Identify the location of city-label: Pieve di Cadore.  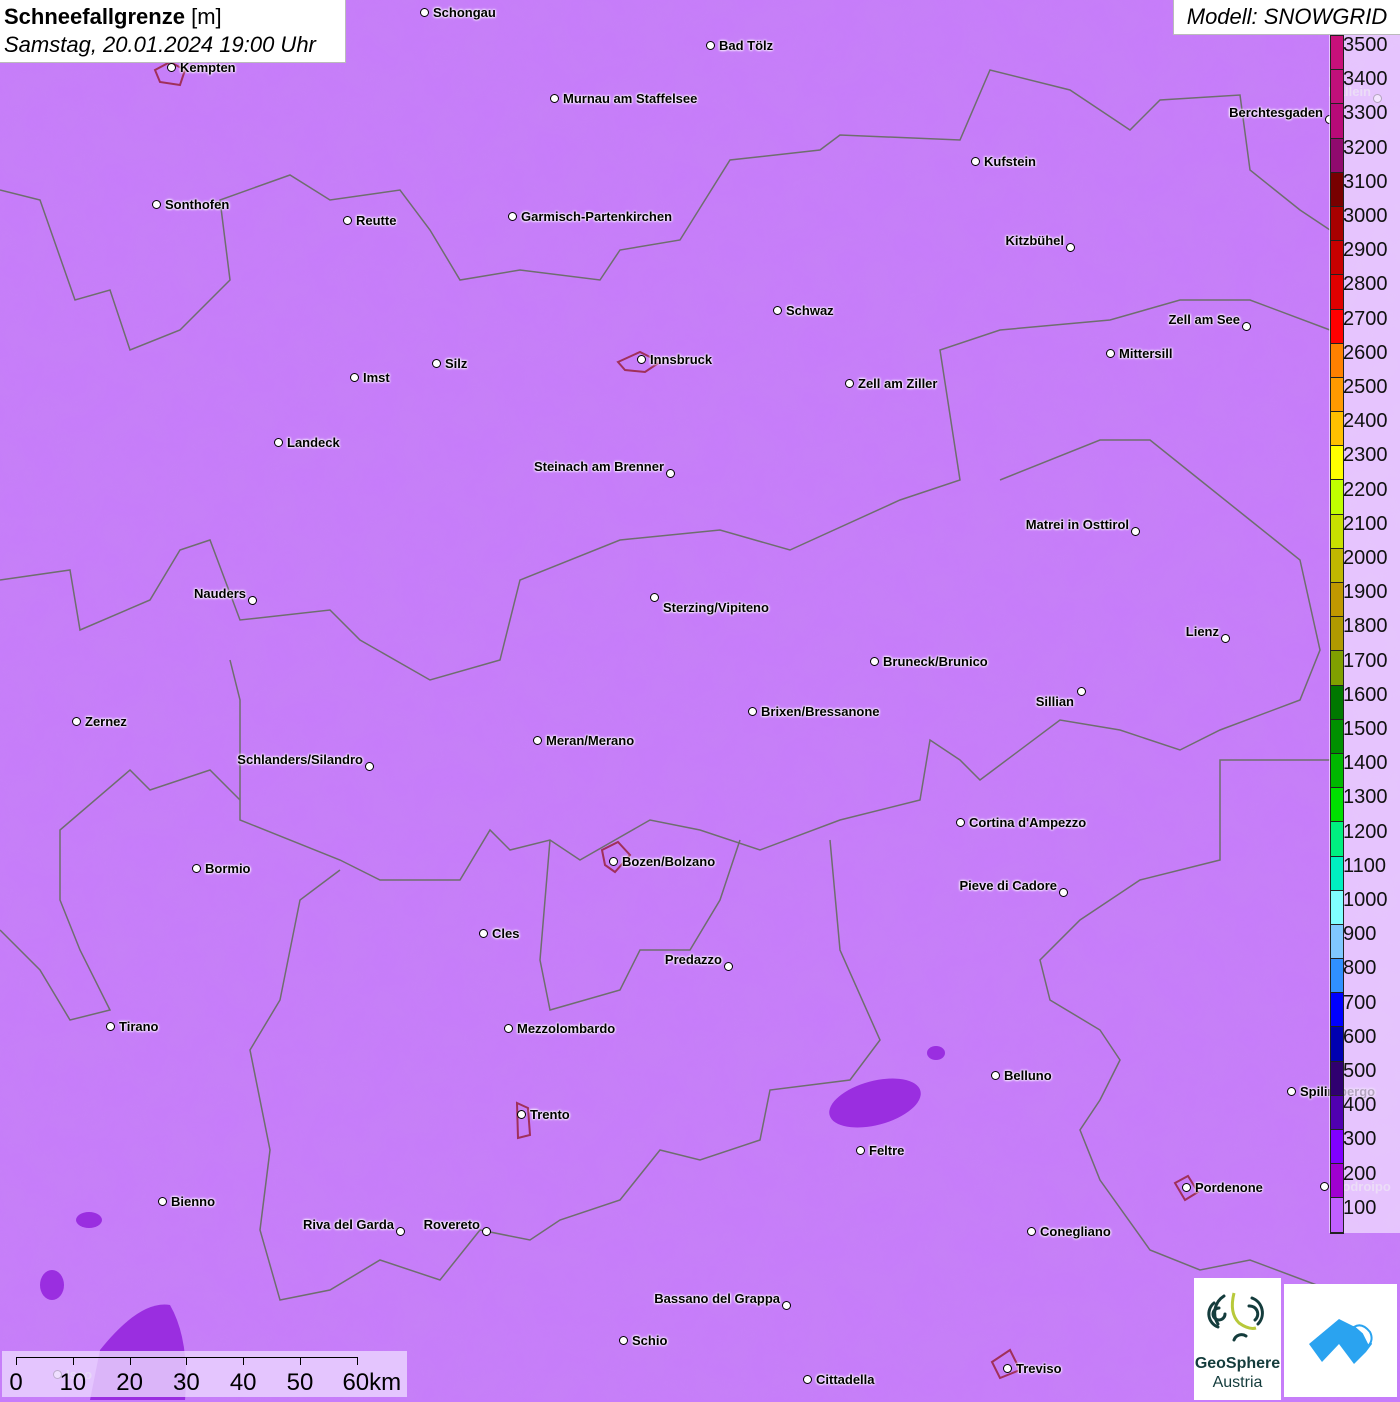
(1008, 885).